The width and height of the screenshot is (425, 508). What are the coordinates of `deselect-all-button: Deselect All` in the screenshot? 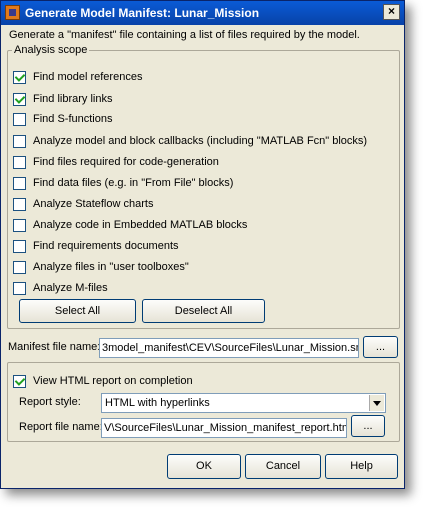 It's located at (203, 311).